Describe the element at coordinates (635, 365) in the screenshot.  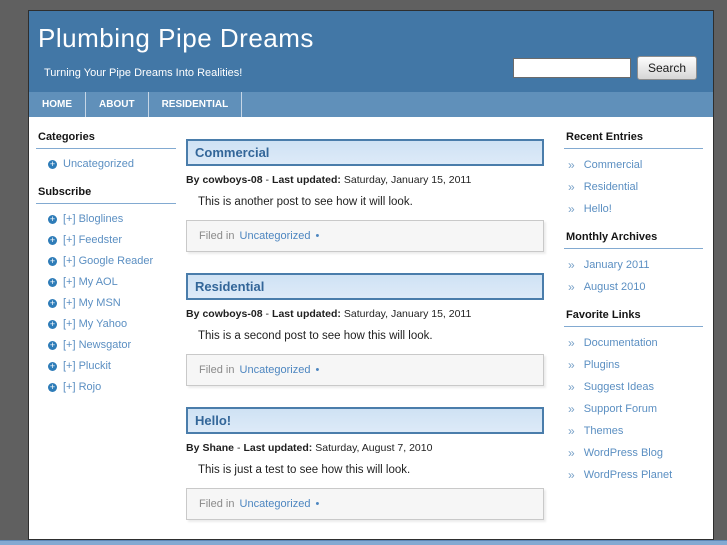
I see `list-item: » Plugins` at that location.